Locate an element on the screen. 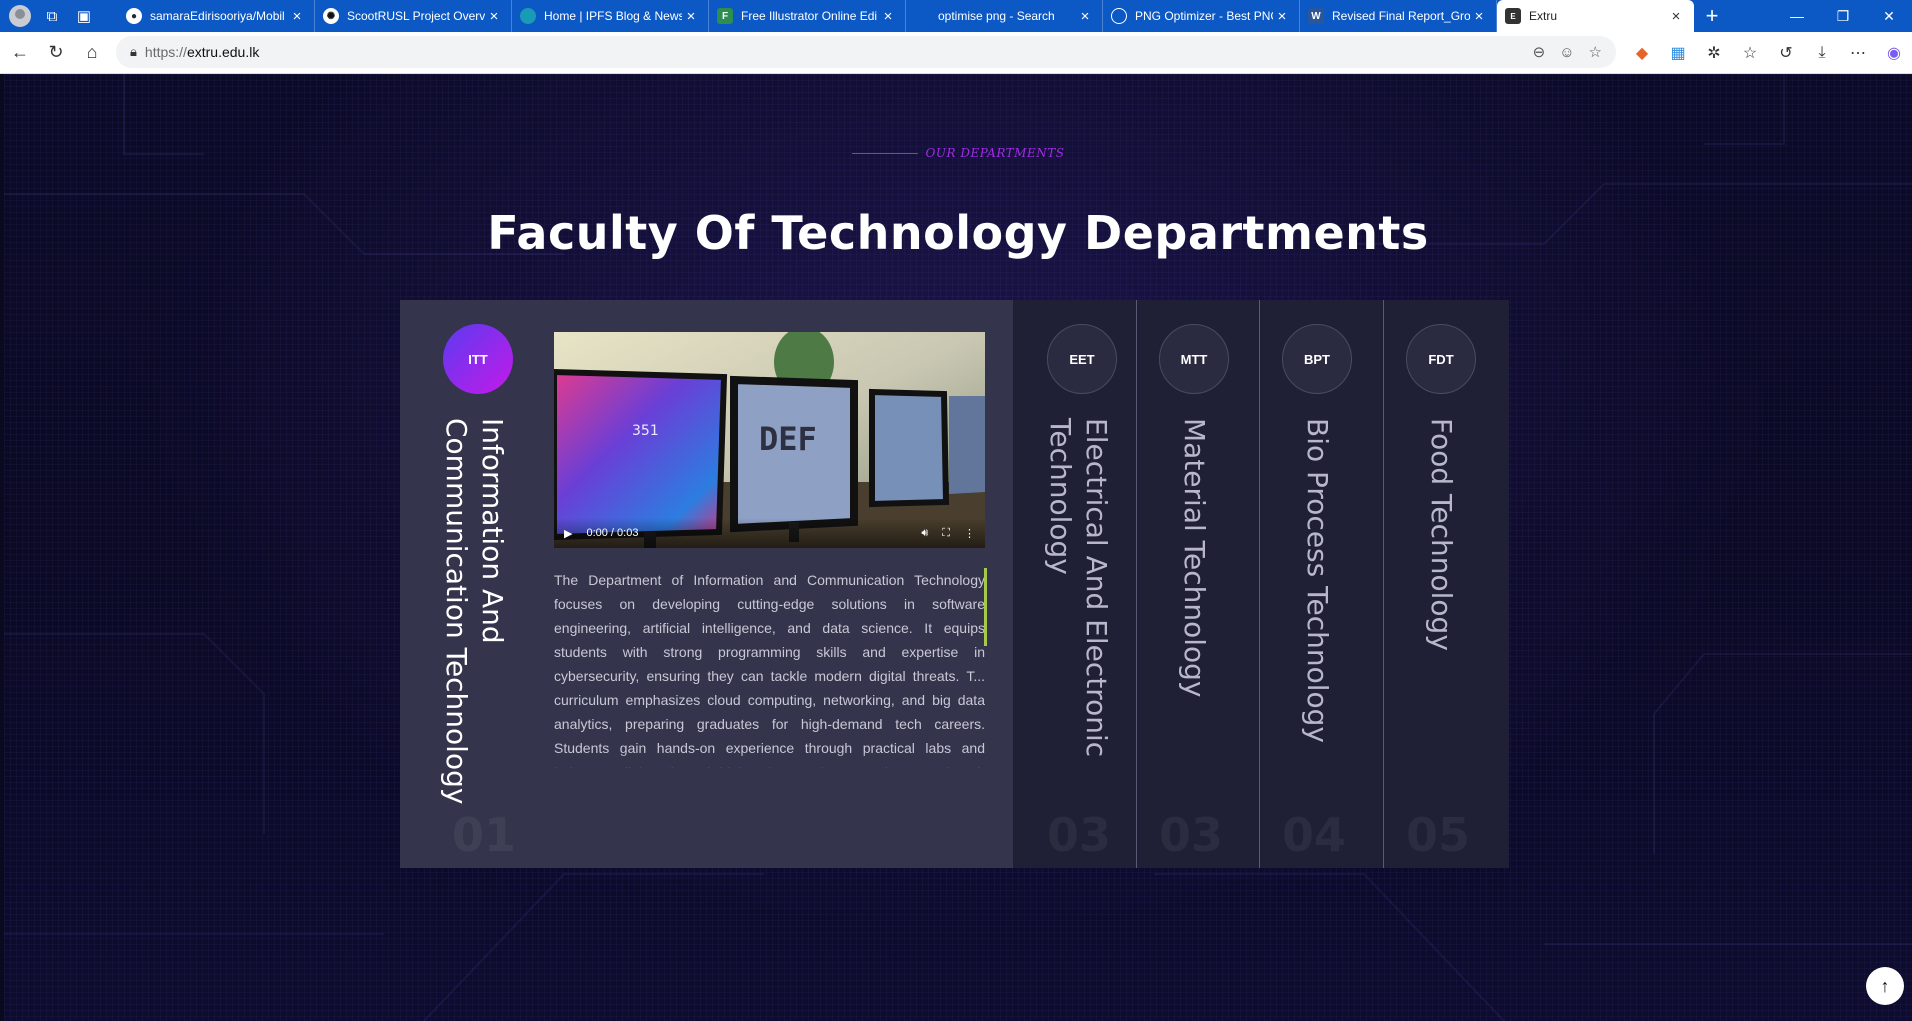  browser-tab: W Revised Final Report_Grou × is located at coordinates (1398, 16).